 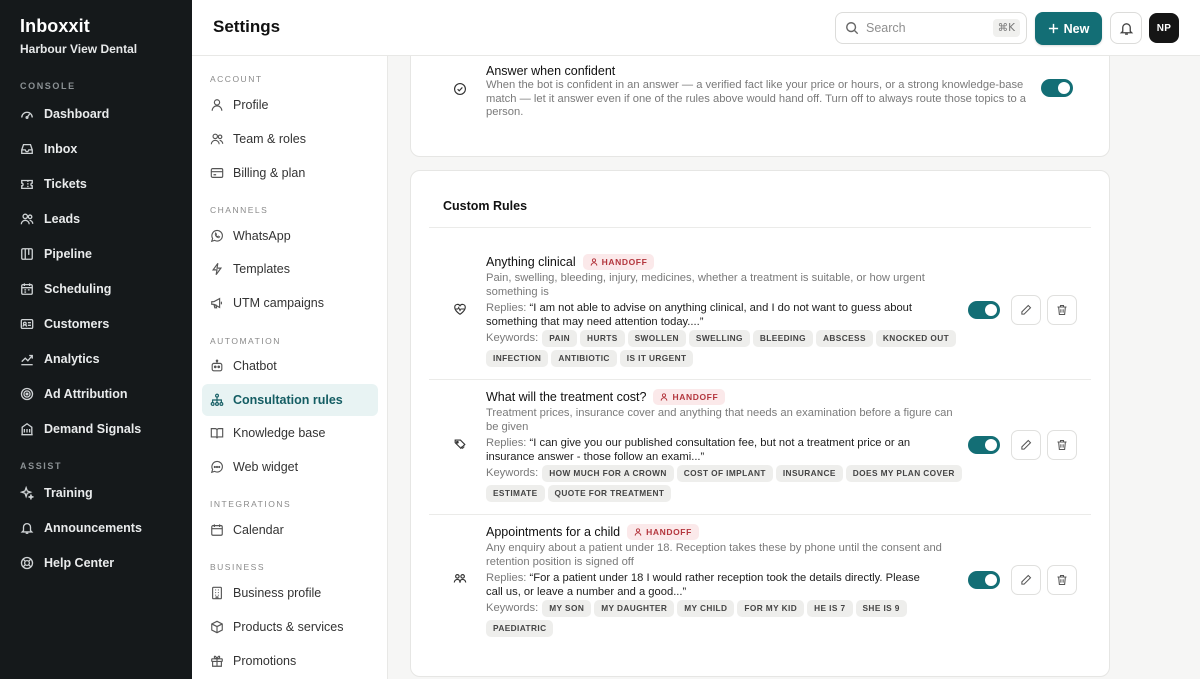 I want to click on search-input, so click(x=926, y=28).